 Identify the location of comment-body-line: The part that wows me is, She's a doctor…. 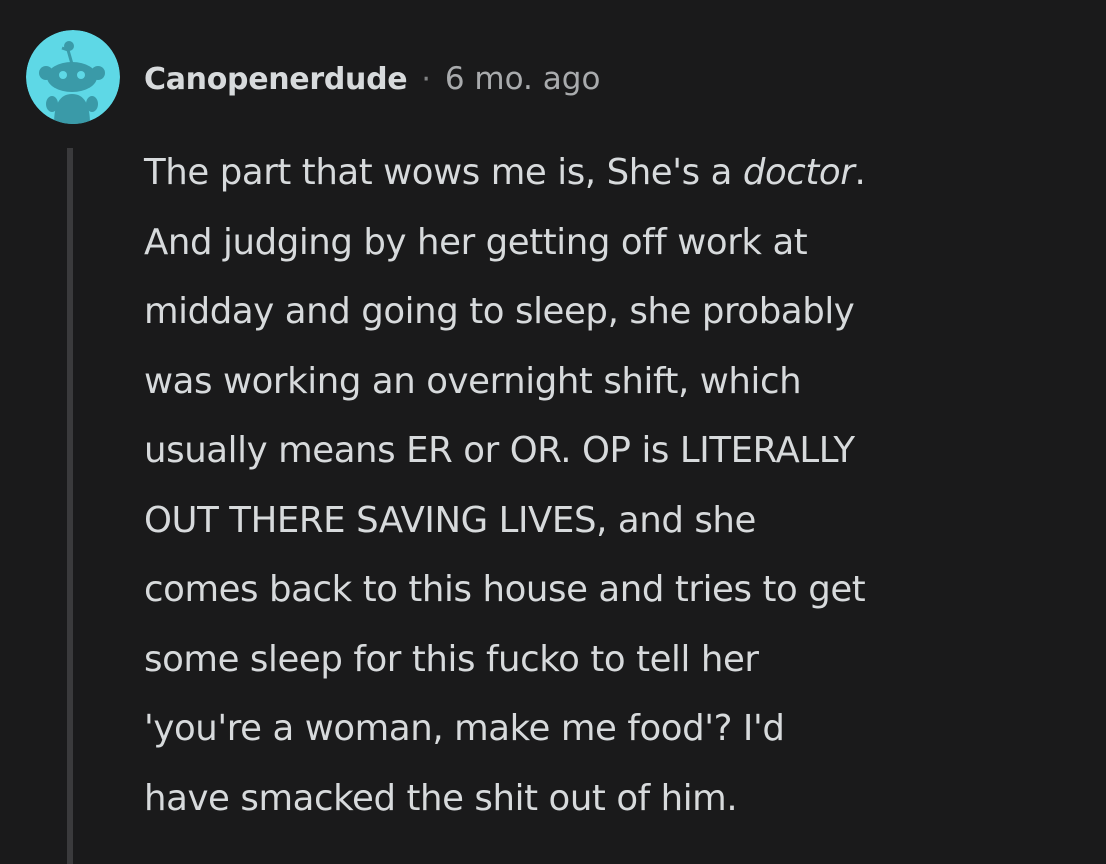
(609, 173).